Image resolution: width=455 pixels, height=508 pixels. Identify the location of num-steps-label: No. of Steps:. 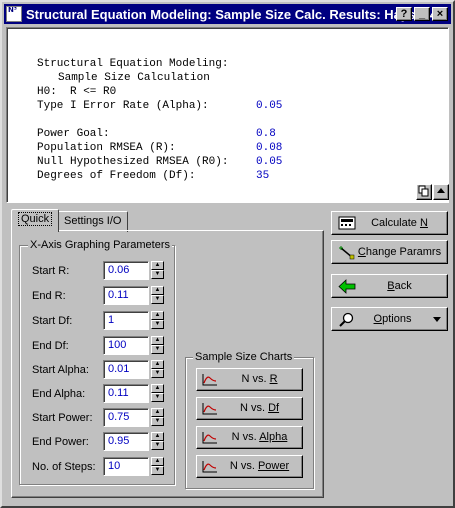
(64, 467).